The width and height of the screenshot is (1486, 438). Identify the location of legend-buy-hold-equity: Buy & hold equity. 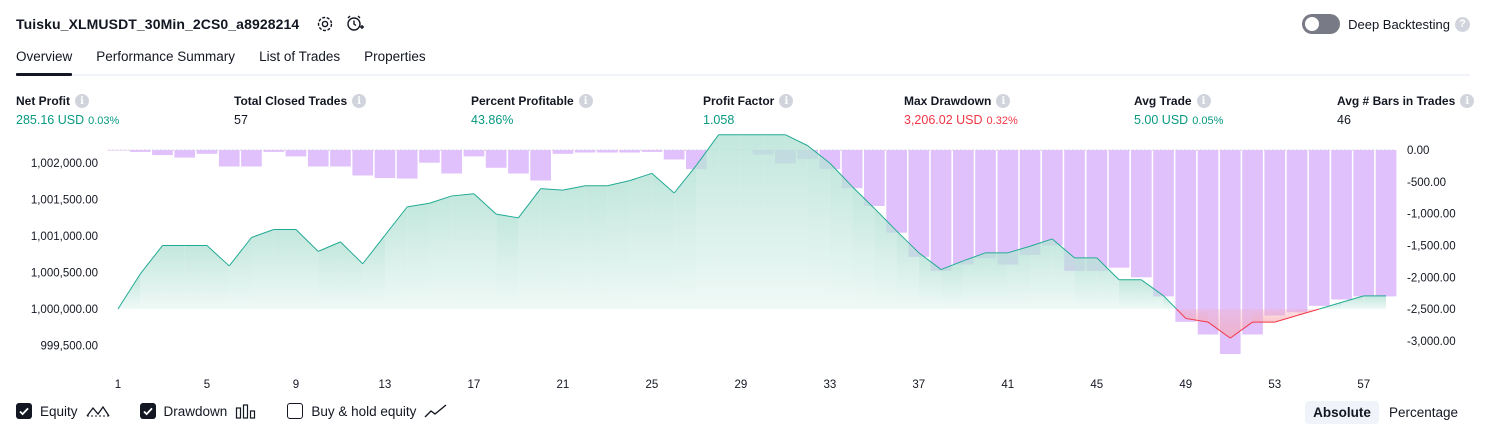
(367, 411).